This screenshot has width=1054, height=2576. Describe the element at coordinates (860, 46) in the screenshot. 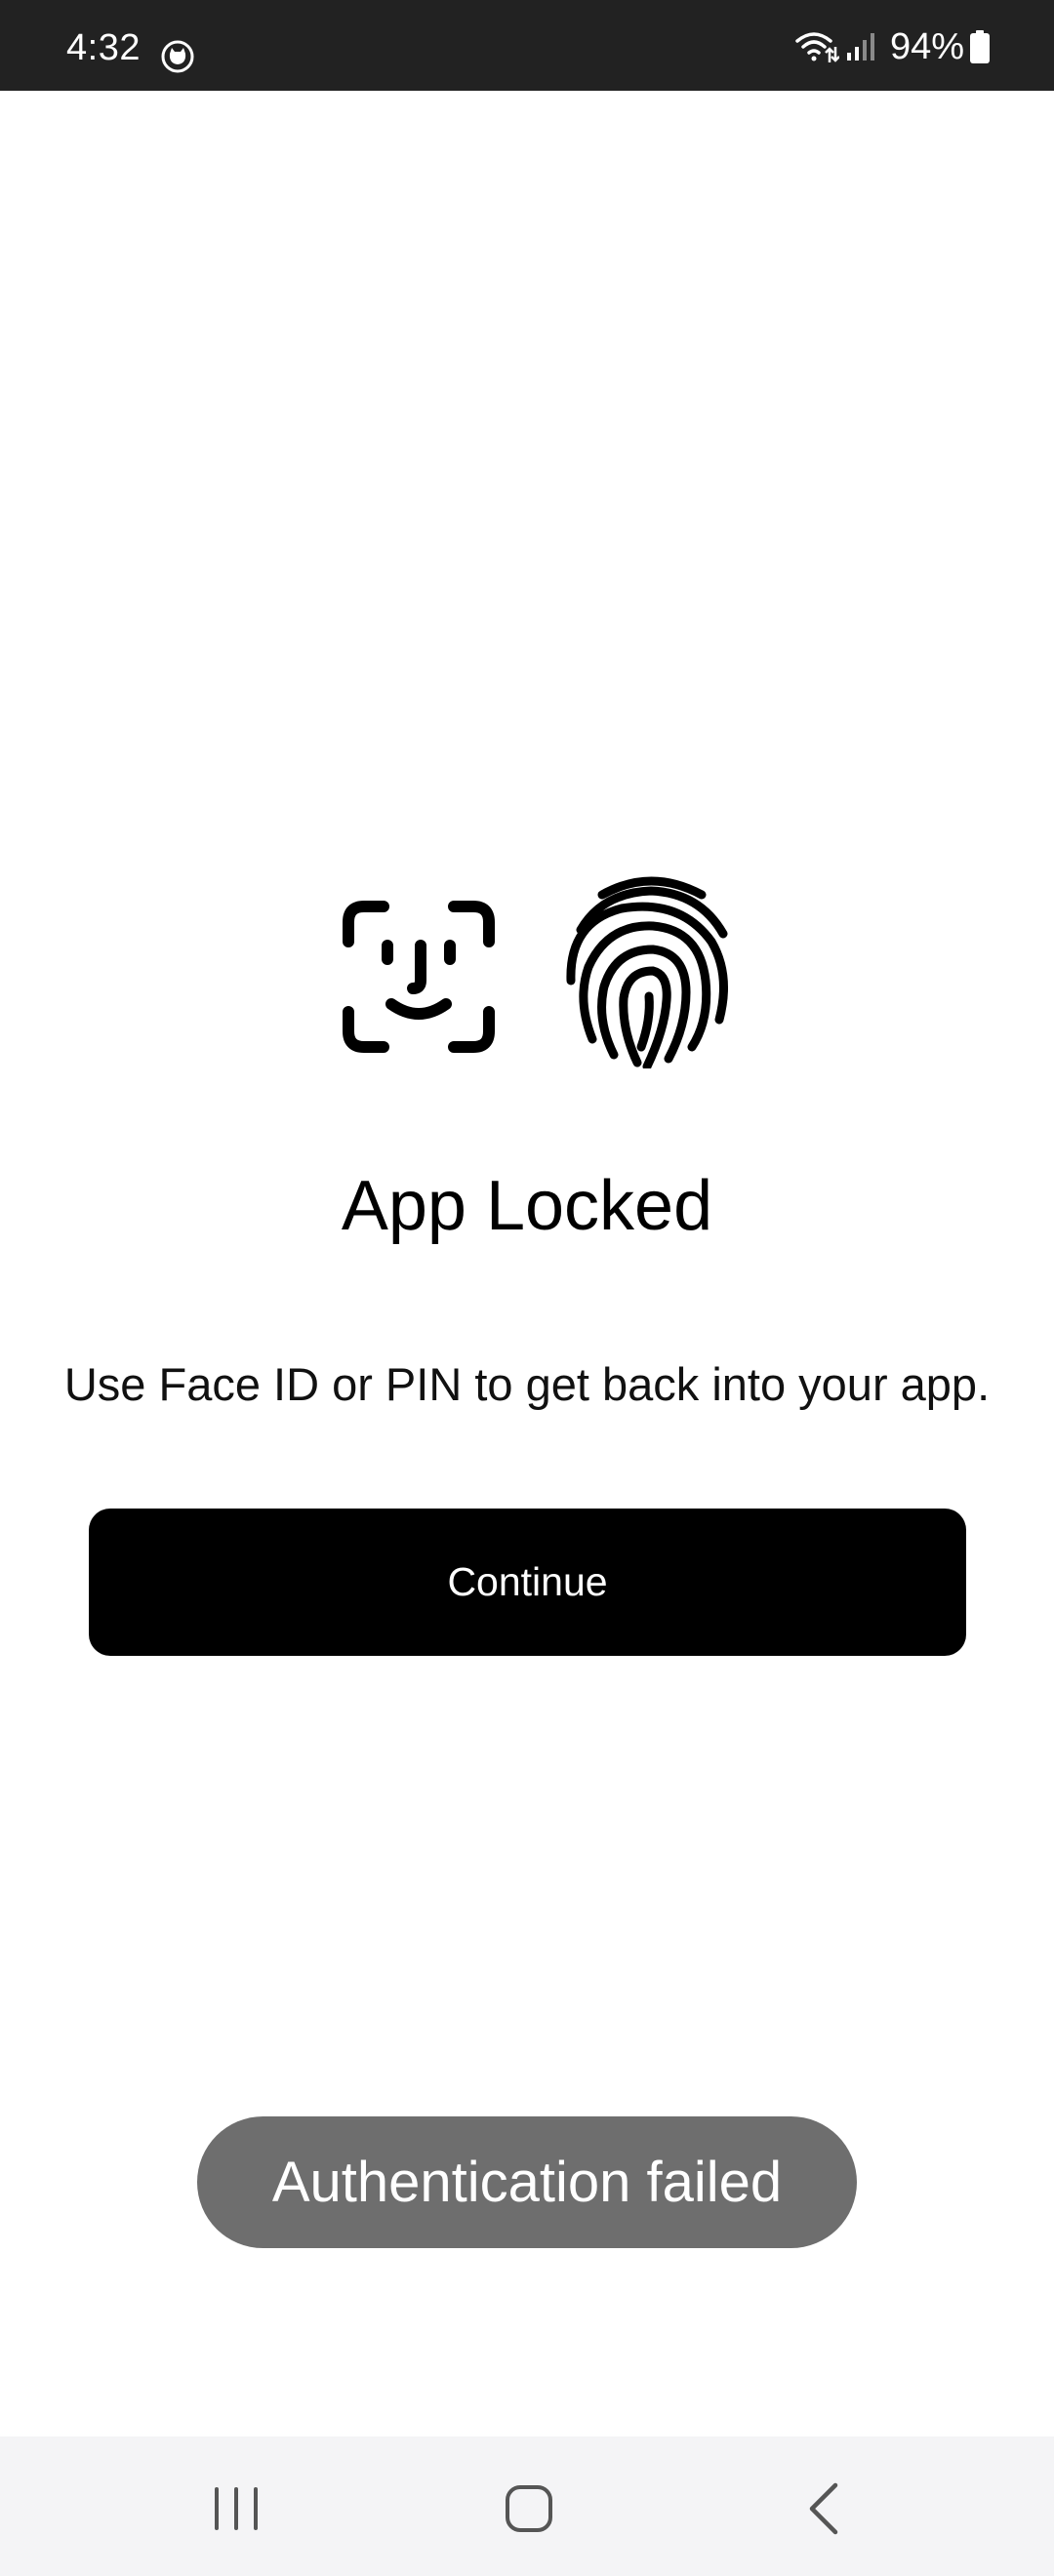

I see `signal-icon` at that location.